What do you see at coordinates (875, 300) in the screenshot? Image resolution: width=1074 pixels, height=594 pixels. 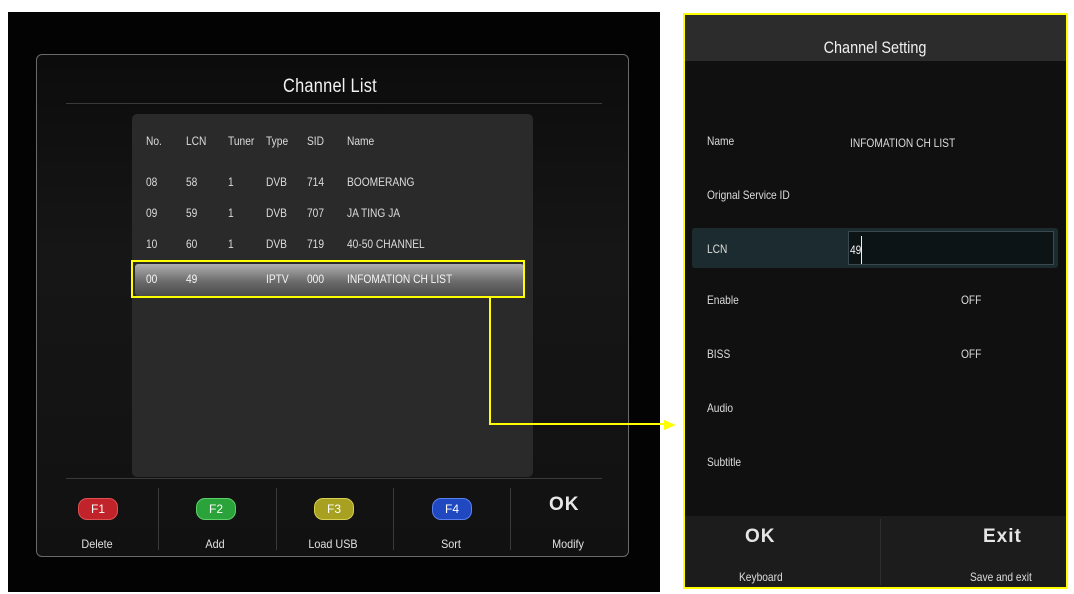 I see `enable-row` at bounding box center [875, 300].